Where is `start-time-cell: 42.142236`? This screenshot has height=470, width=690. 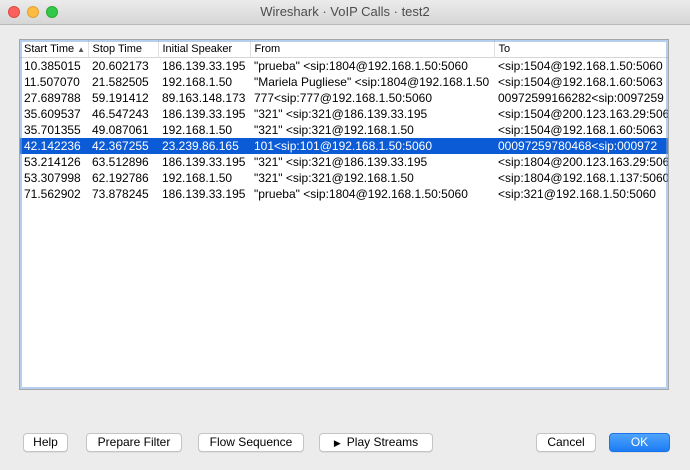 start-time-cell: 42.142236 is located at coordinates (54, 146).